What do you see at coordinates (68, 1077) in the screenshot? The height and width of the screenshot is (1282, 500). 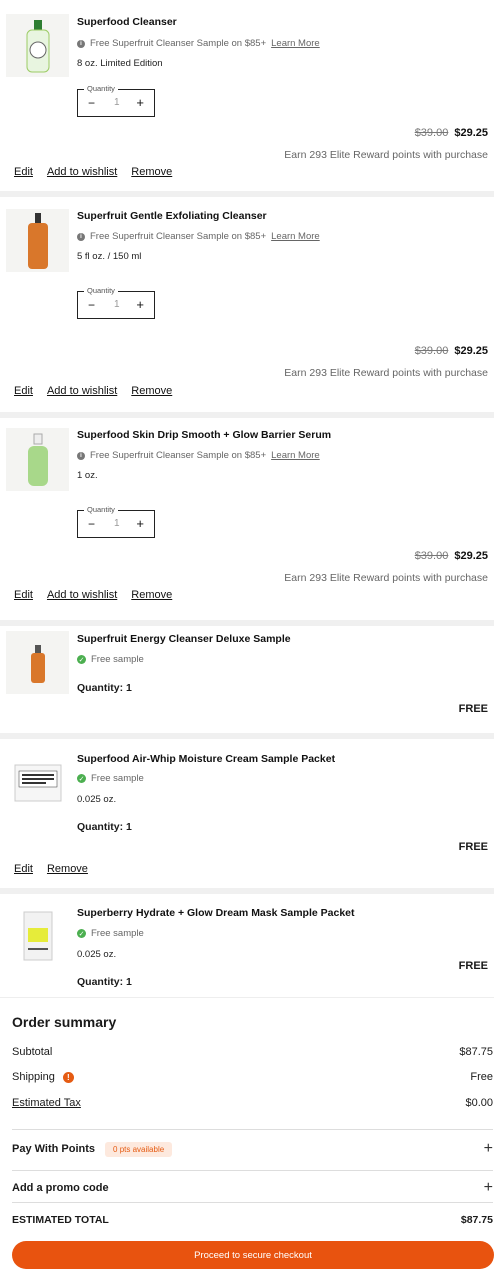 I see `info-icon: !` at bounding box center [68, 1077].